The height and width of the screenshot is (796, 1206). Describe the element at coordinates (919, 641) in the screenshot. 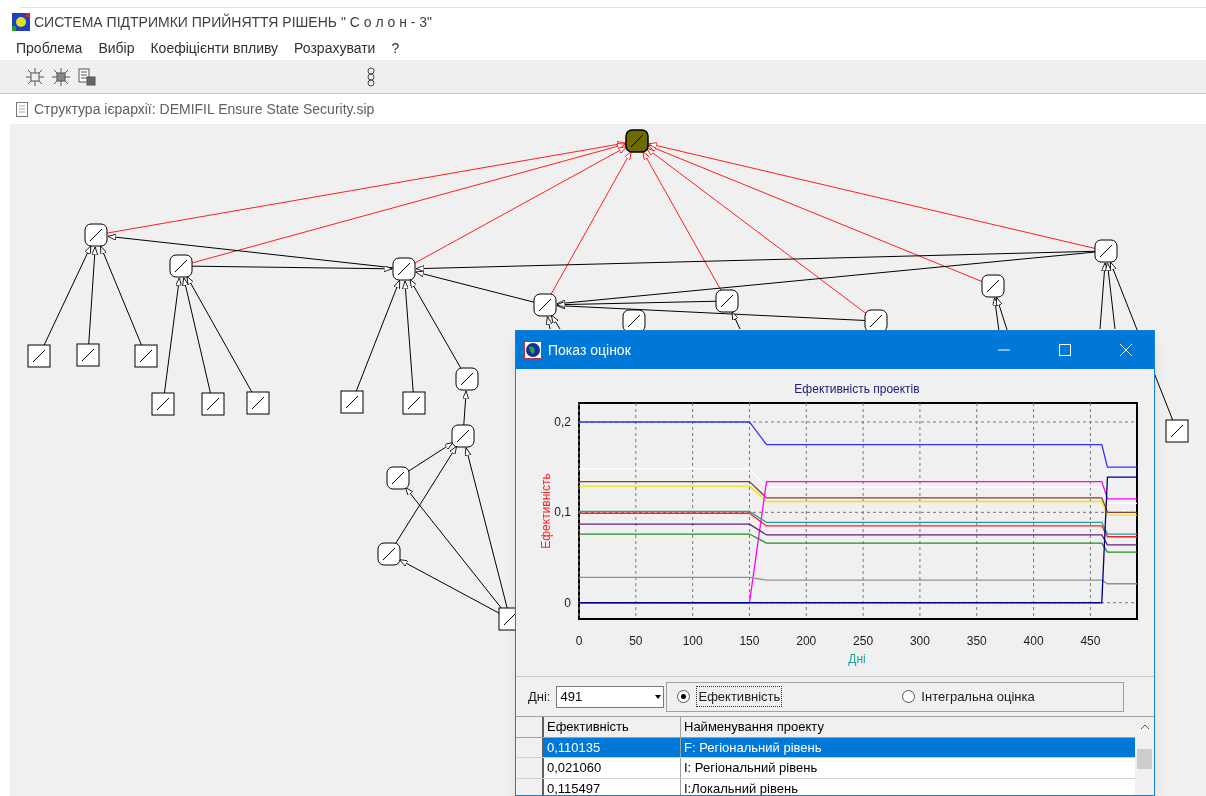

I see `x-tick-label: 300` at that location.